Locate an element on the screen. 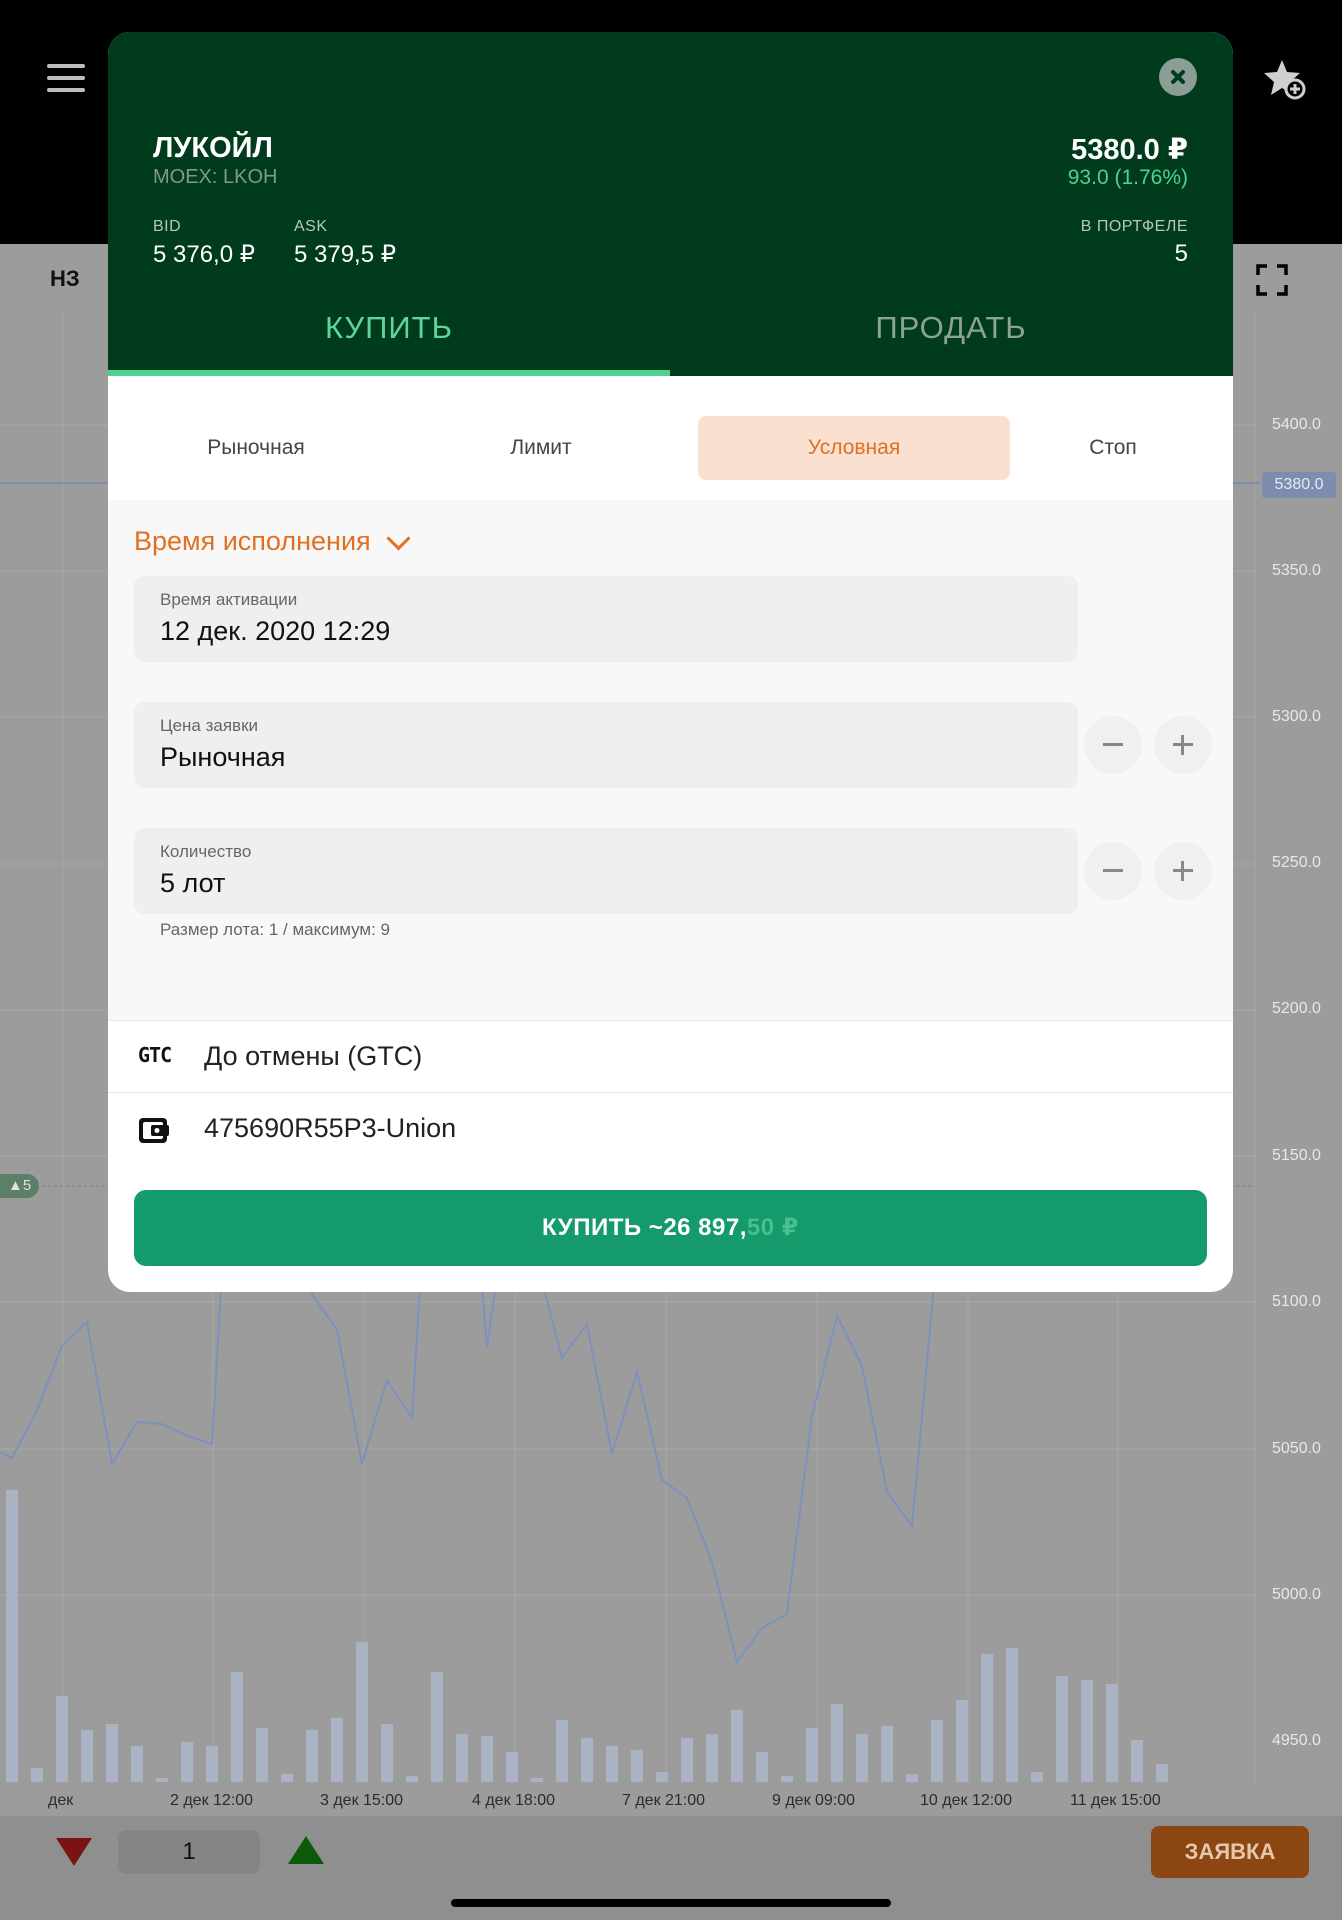 This screenshot has width=1342, height=1920. quantity-value: 5 лот is located at coordinates (193, 883).